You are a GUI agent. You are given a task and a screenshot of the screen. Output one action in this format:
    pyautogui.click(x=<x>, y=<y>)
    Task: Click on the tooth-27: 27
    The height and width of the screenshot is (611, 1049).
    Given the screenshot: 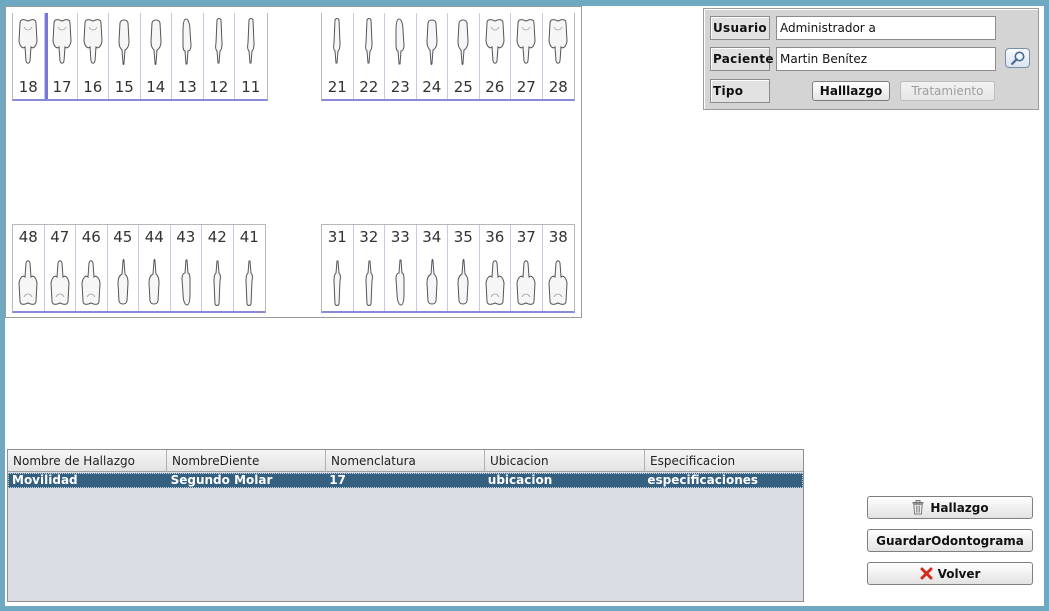 What is the action you would take?
    pyautogui.click(x=527, y=56)
    